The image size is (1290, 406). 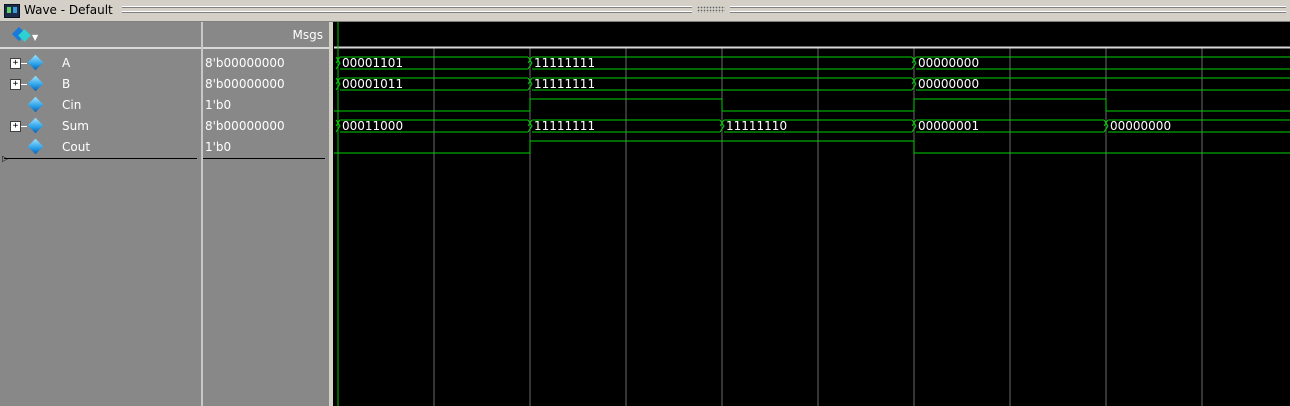 What do you see at coordinates (75, 126) in the screenshot?
I see `signal-name: Sum` at bounding box center [75, 126].